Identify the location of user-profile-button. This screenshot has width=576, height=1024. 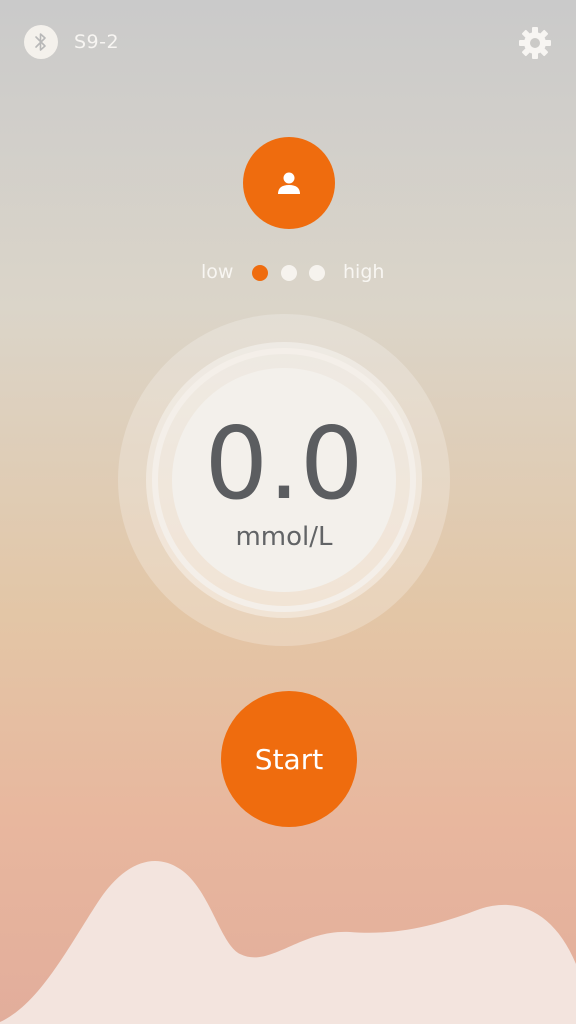
(289, 183).